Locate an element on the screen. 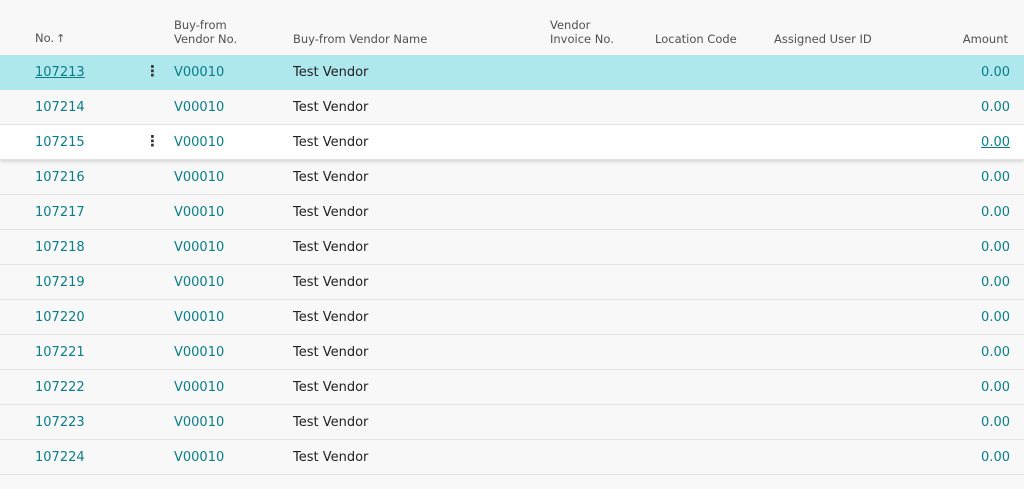 Image resolution: width=1024 pixels, height=489 pixels. table-row: 107213 ⋮ V00010 Test Vendor 0.00 is located at coordinates (512, 72).